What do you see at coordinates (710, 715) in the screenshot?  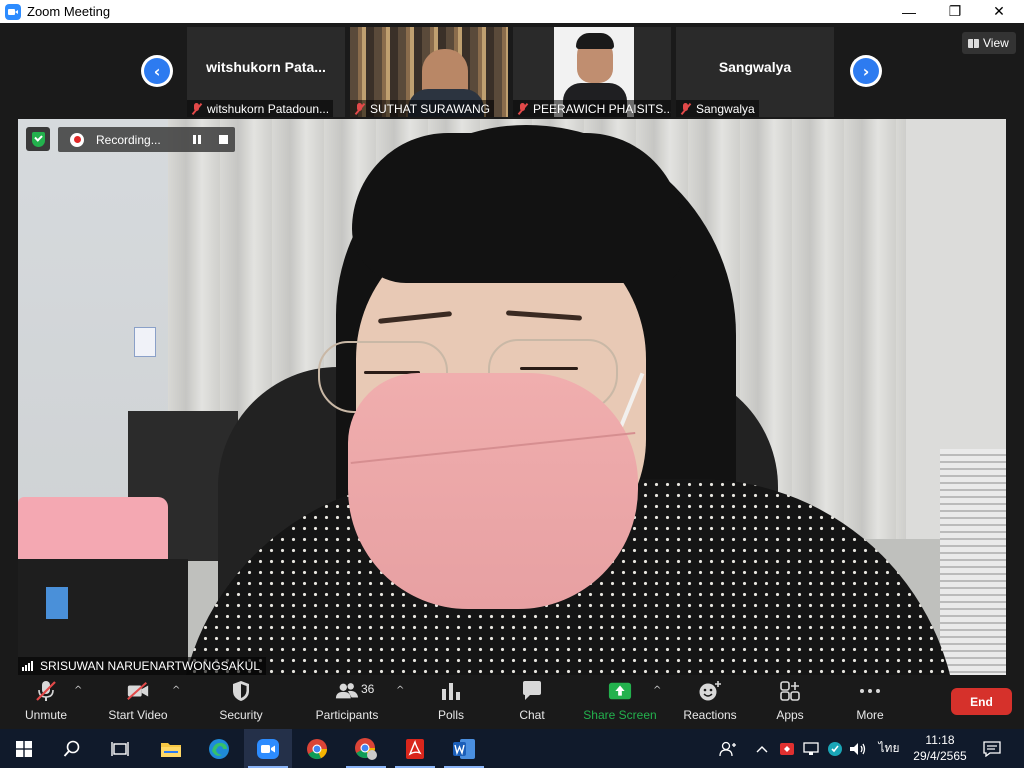 I see `reactions-label: Reactions` at bounding box center [710, 715].